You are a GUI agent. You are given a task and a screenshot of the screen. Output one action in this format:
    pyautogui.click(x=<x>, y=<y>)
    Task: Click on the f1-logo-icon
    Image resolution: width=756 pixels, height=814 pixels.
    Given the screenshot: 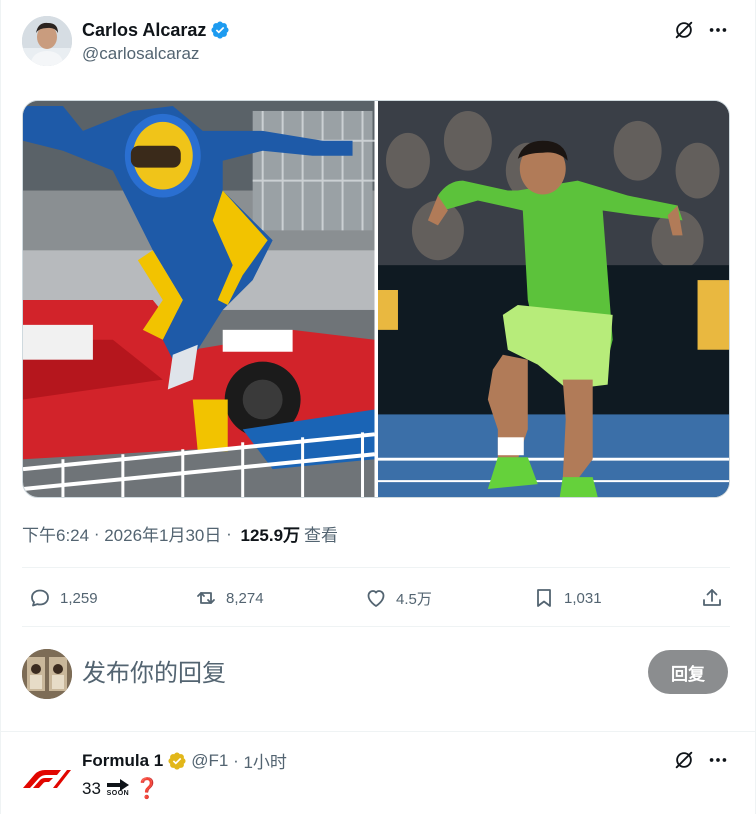 What is the action you would take?
    pyautogui.click(x=47, y=779)
    